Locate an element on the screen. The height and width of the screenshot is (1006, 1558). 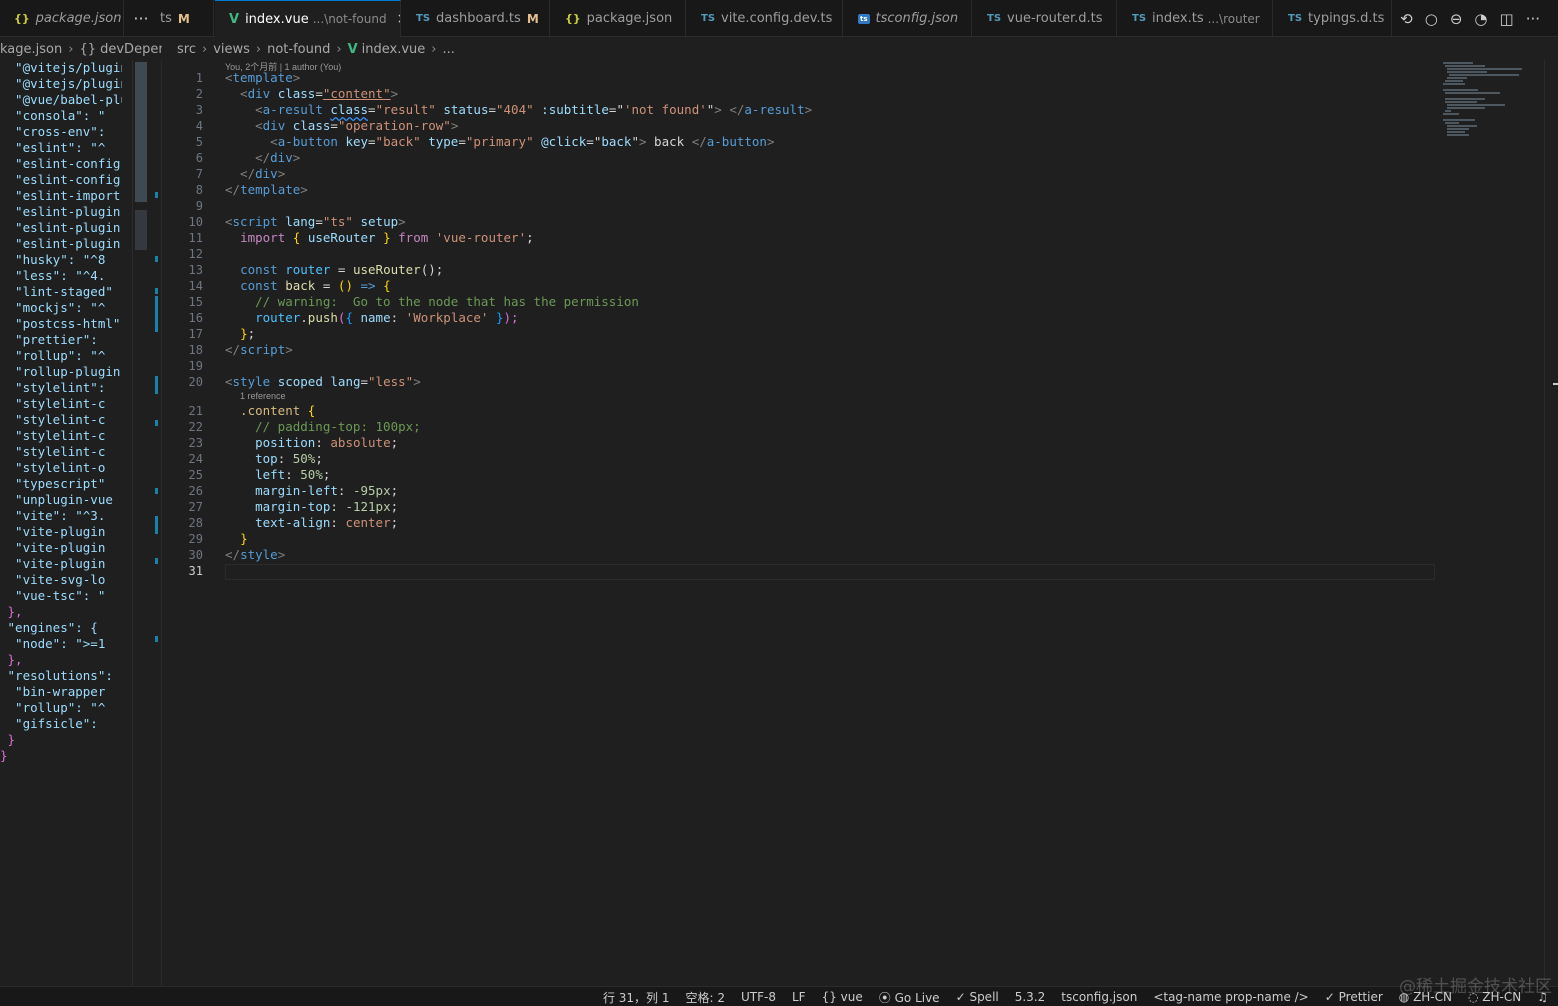
tab-vue-router-dts: TS vue-router.d.ts is located at coordinates (1045, 18).